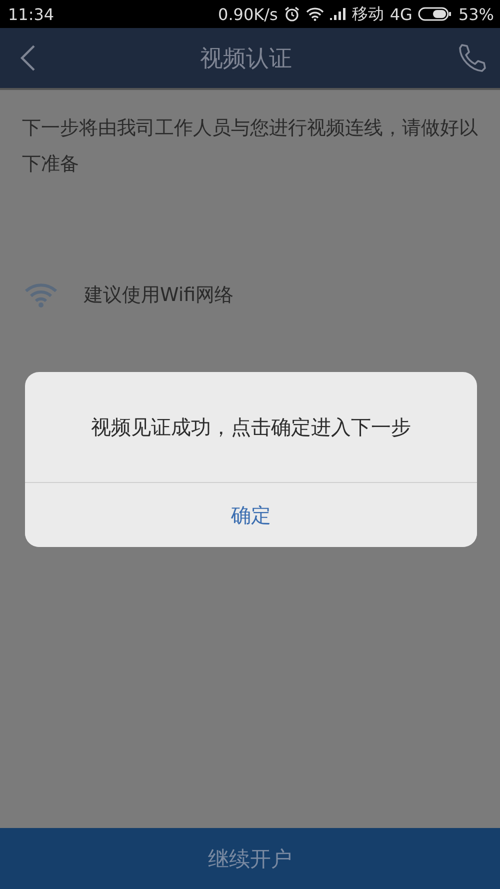  Describe the element at coordinates (472, 58) in the screenshot. I see `phone-icon` at that location.